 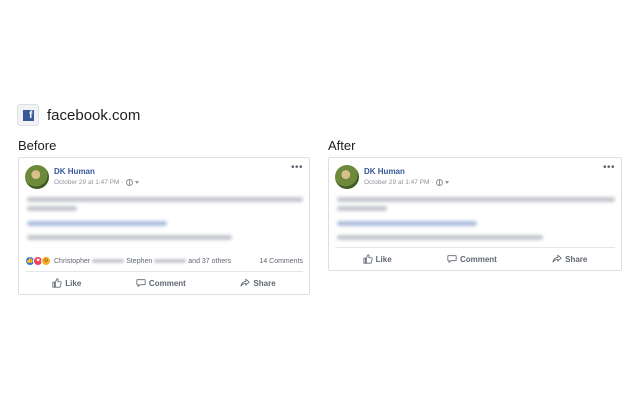 I want to click on after-label: After, so click(x=342, y=145).